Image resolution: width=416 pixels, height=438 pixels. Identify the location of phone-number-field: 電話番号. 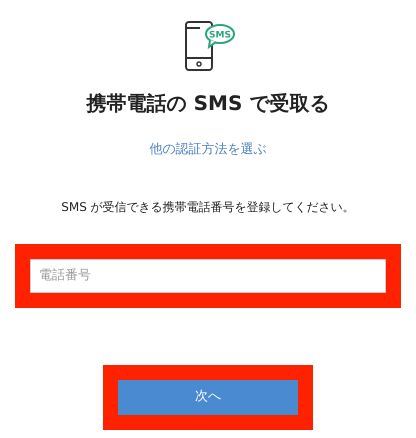
(208, 275).